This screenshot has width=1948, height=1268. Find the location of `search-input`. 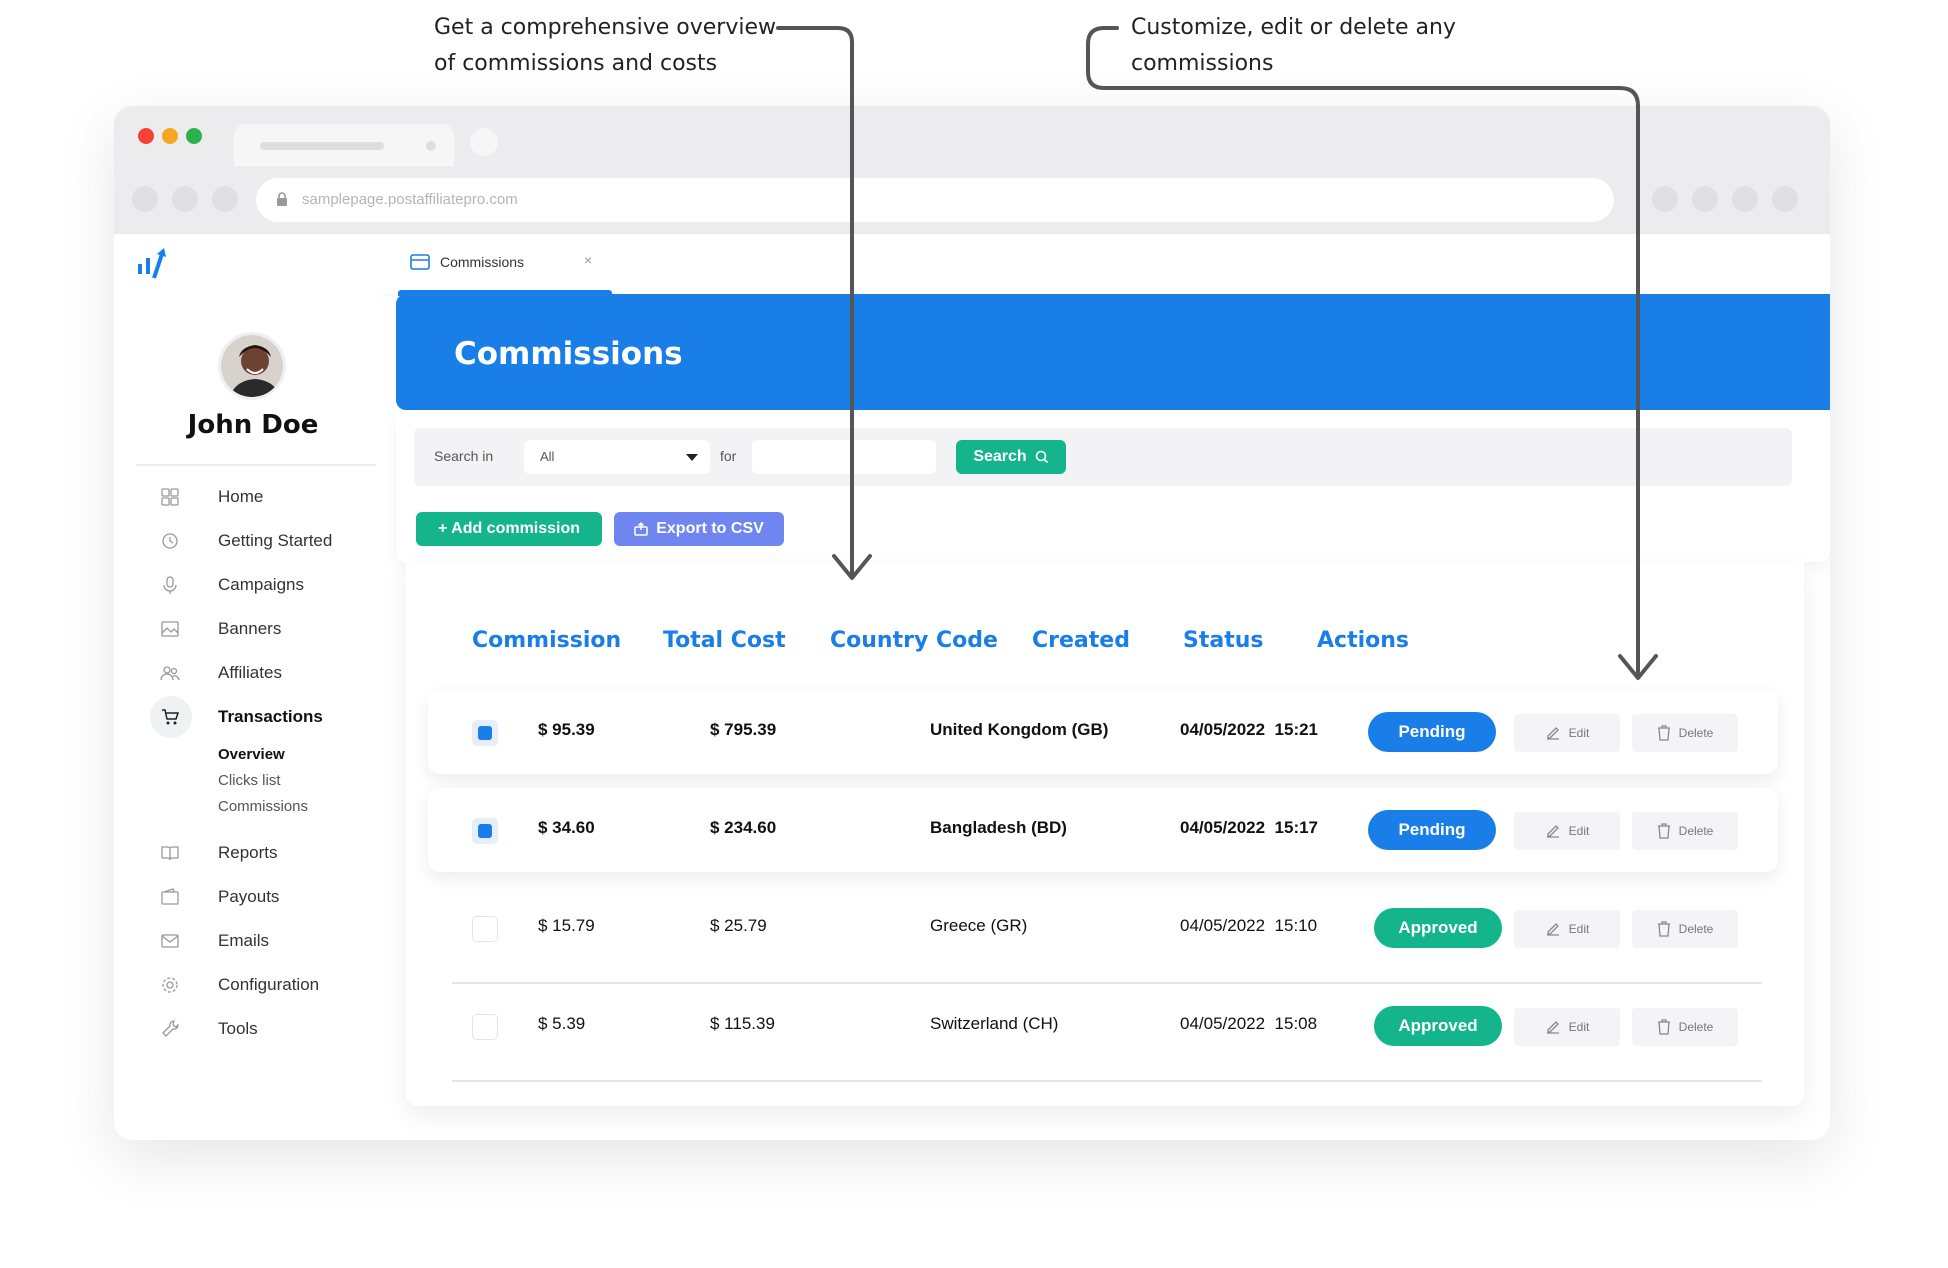

search-input is located at coordinates (844, 457).